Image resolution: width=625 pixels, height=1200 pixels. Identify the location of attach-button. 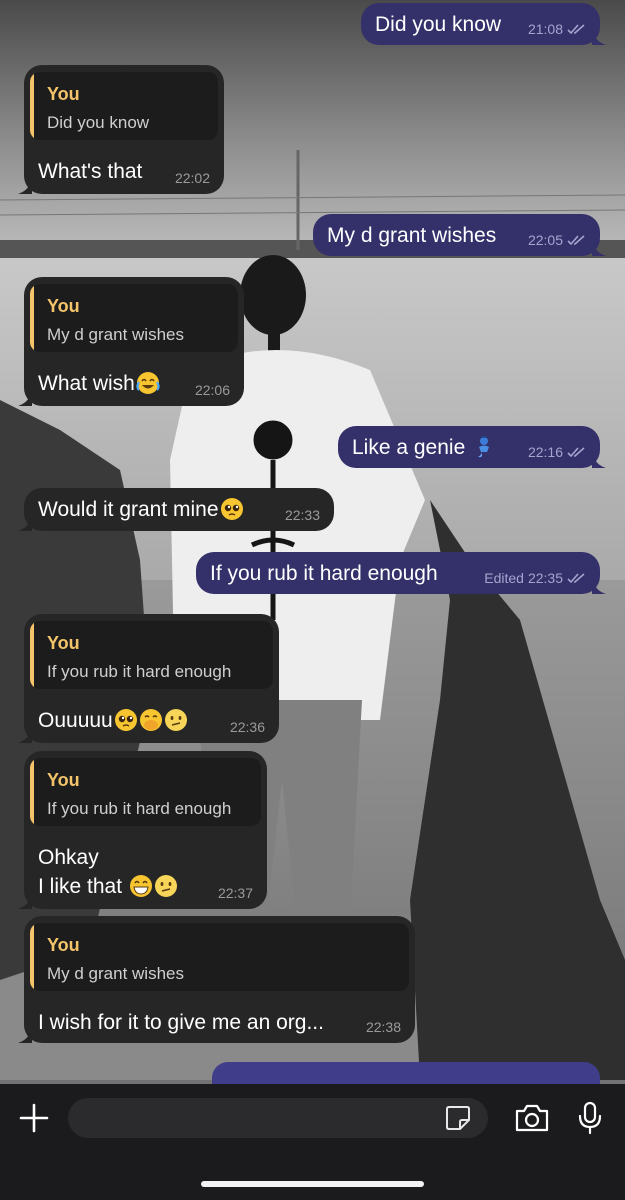
(34, 1118).